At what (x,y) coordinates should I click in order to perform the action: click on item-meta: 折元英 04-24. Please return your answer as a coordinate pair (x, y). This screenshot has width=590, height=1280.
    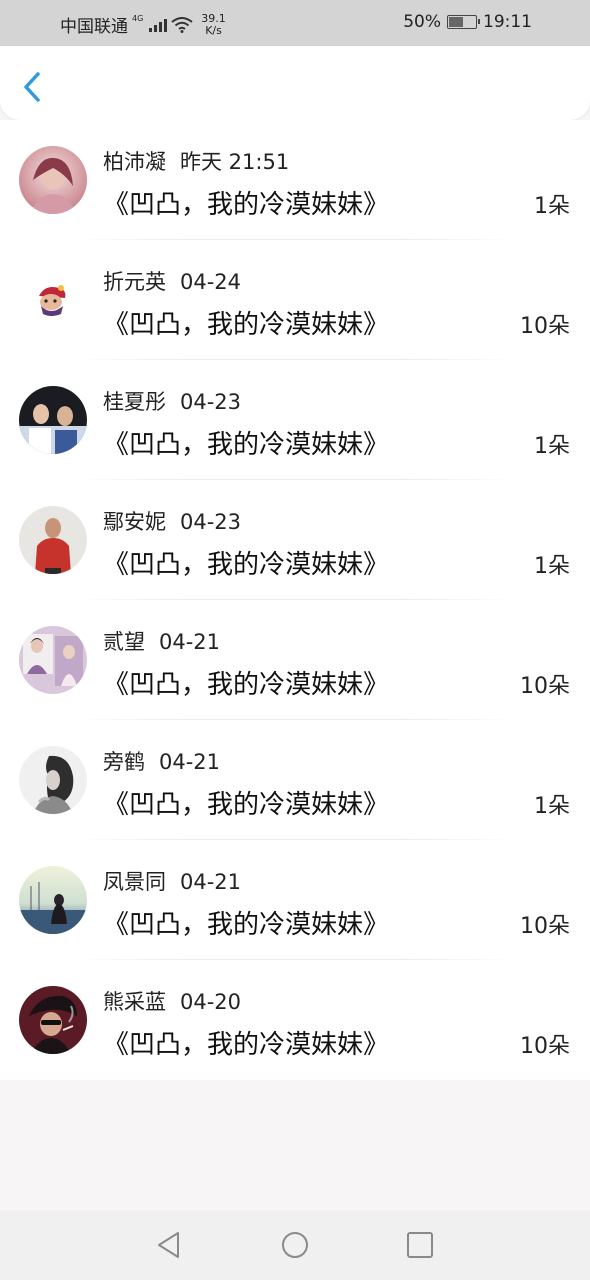
    Looking at the image, I should click on (172, 281).